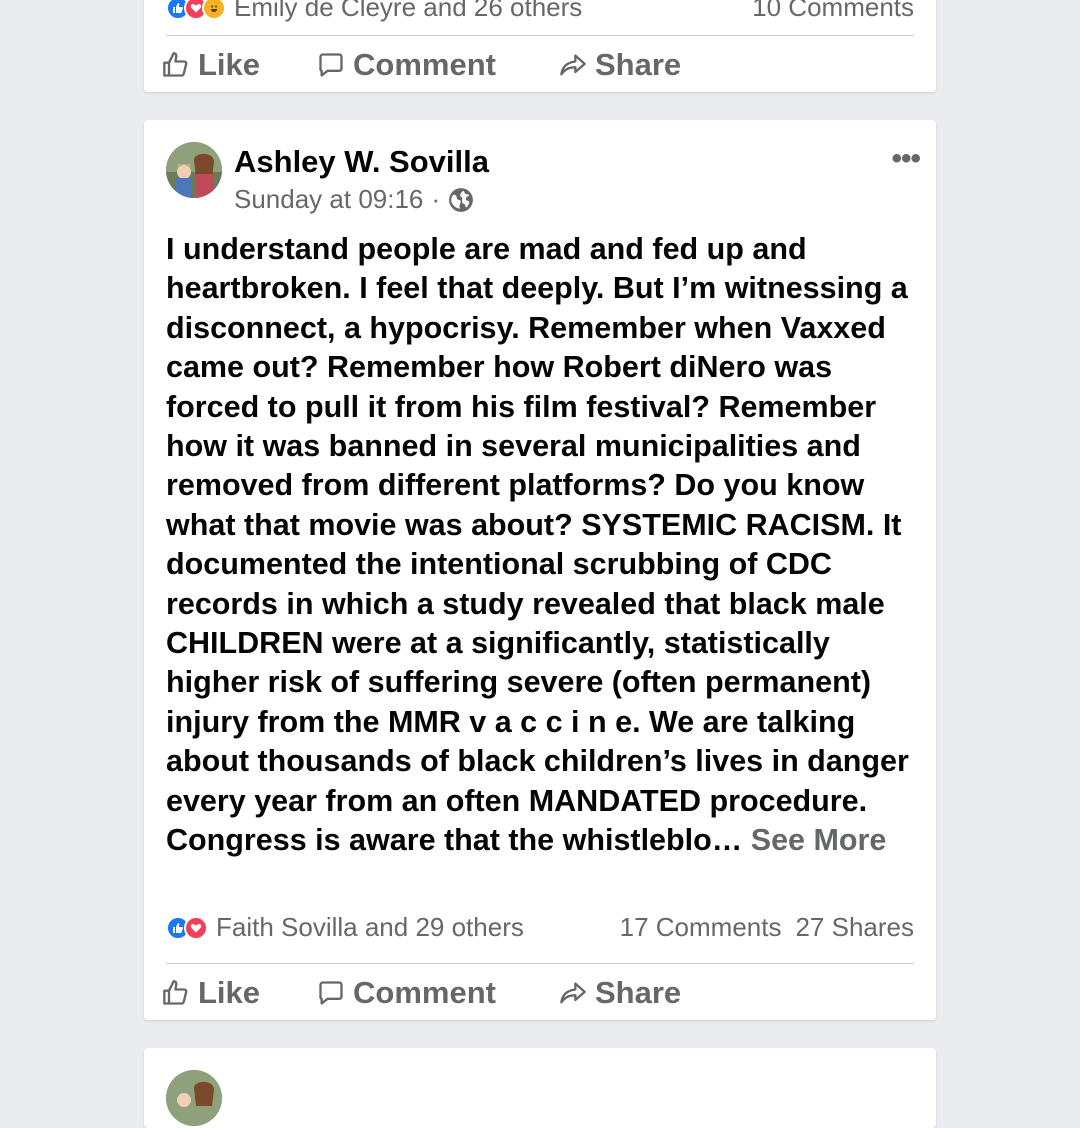 The height and width of the screenshot is (1128, 1080). I want to click on reactions-text: Emily de Cleyre and 26 others, so click(408, 11).